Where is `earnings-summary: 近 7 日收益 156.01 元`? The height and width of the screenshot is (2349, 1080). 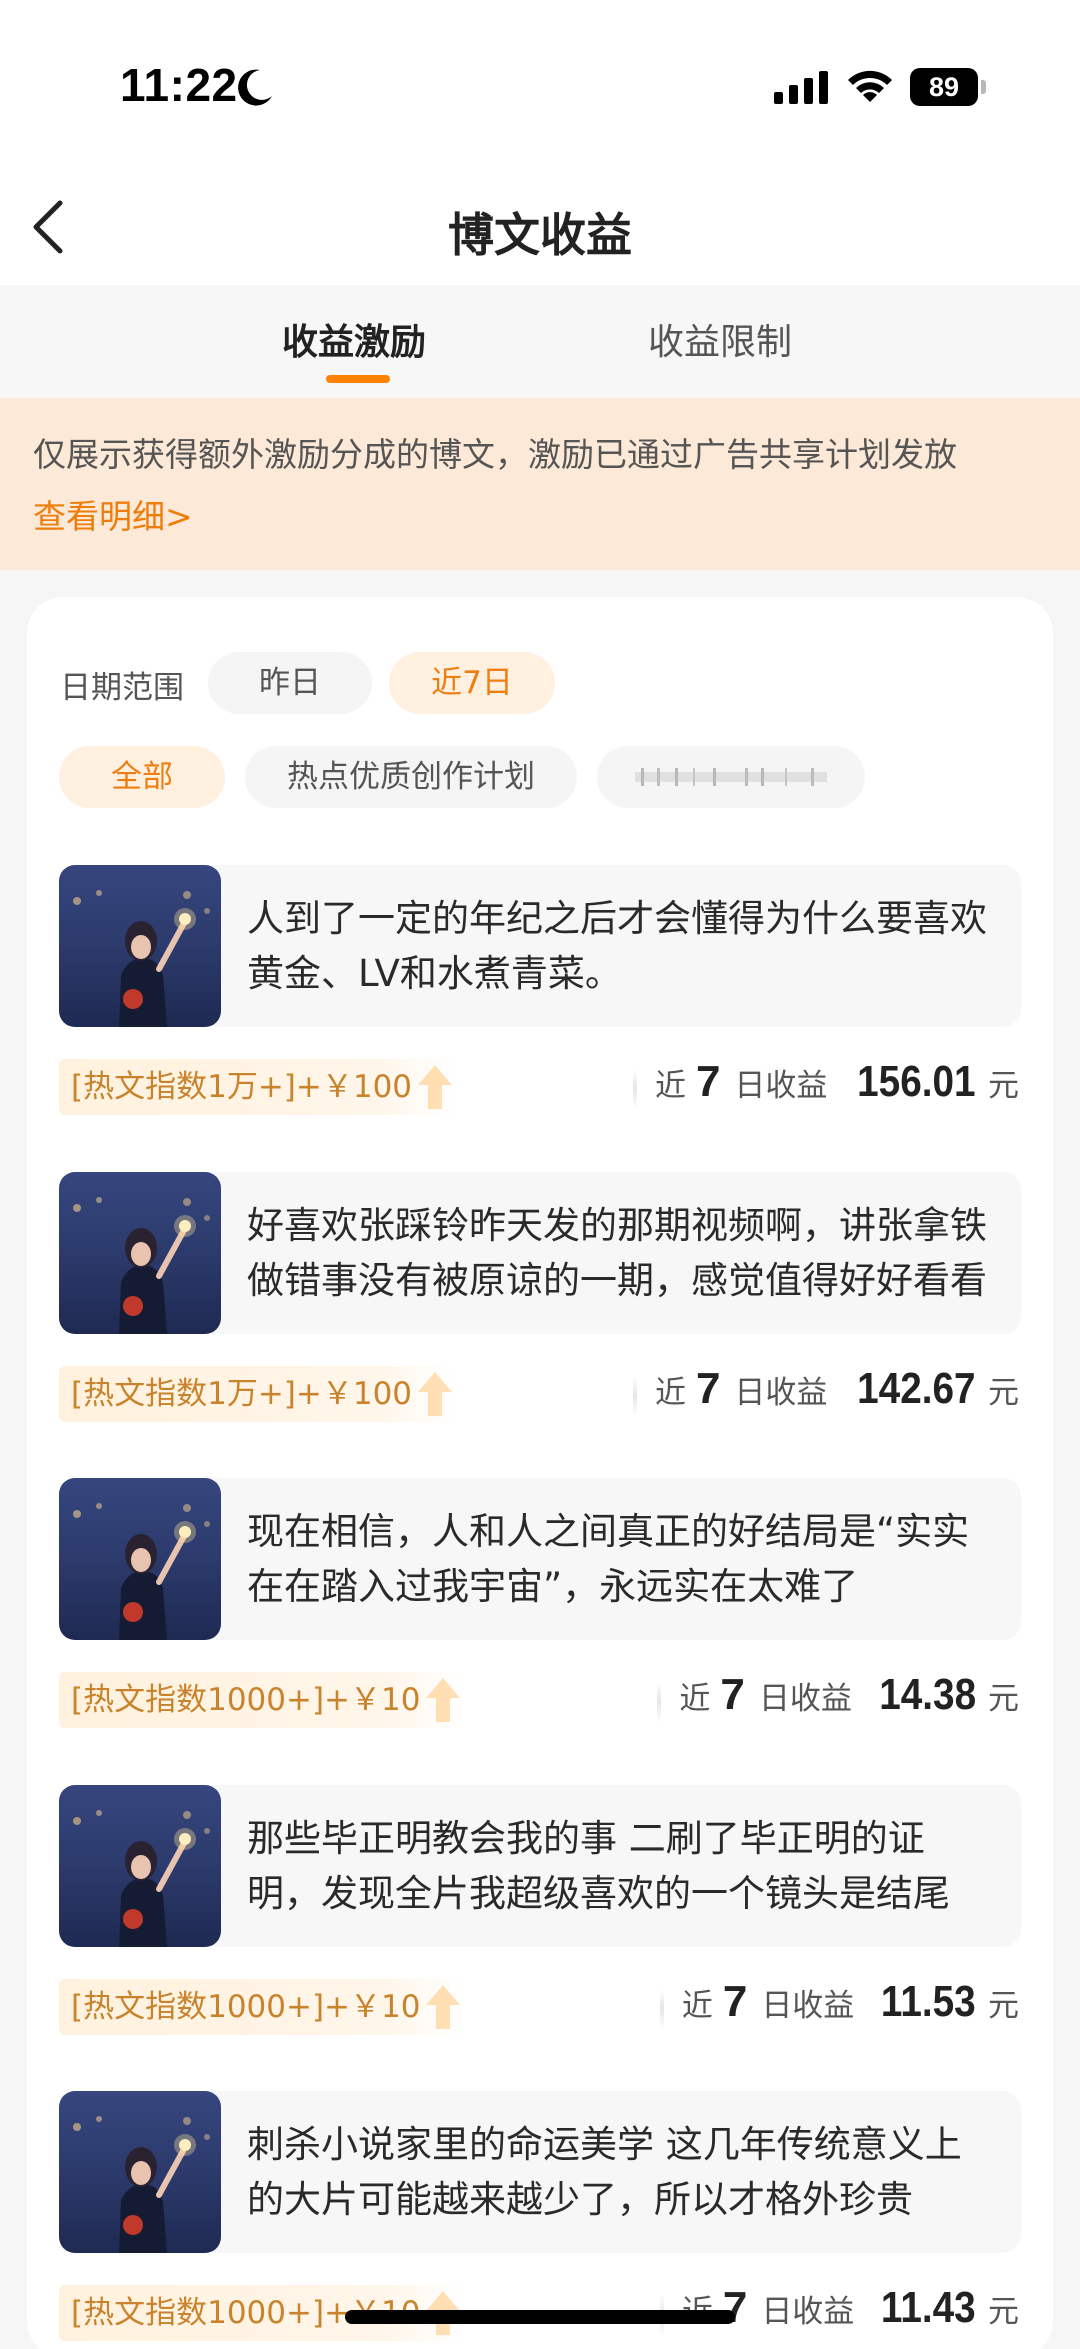
earnings-summary: 近 7 日收益 156.01 元 is located at coordinates (825, 1089).